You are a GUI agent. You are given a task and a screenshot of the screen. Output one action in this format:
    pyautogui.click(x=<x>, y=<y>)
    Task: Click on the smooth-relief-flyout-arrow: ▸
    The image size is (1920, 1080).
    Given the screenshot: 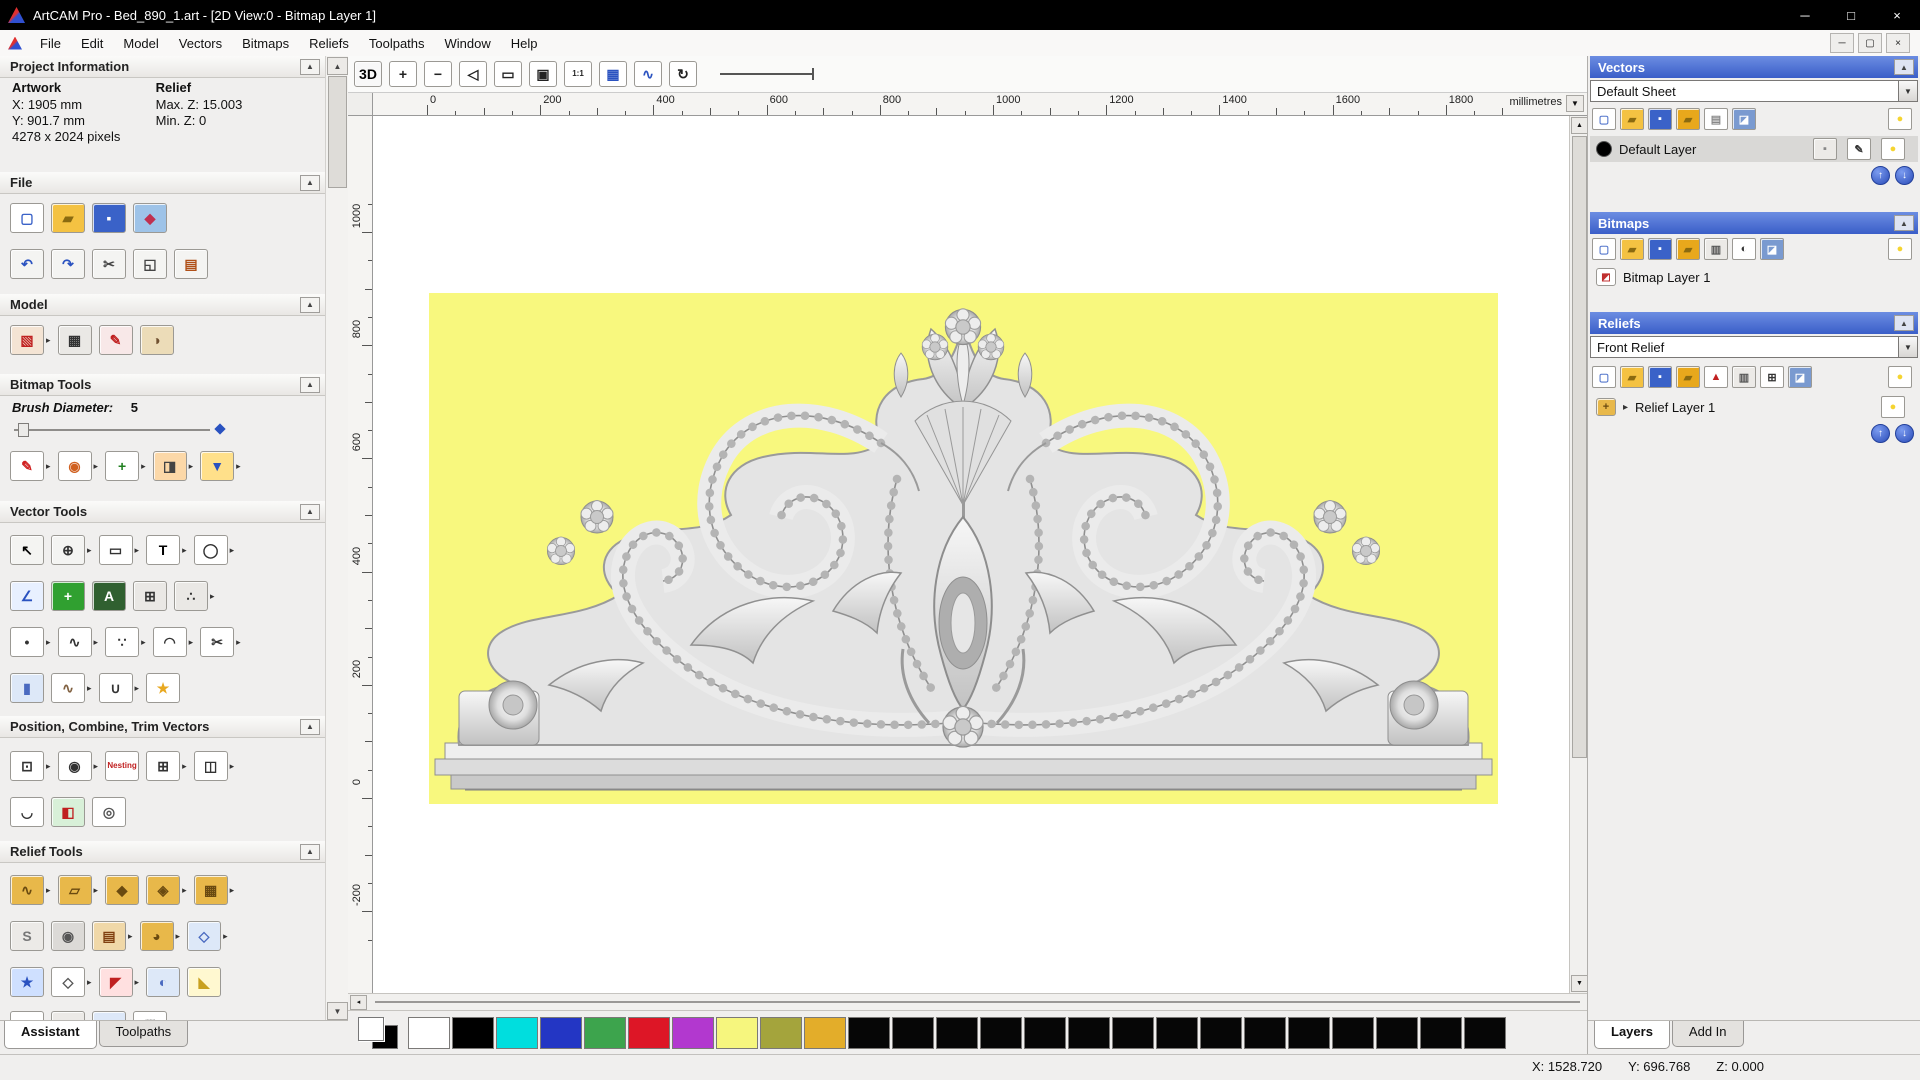 What is the action you would take?
    pyautogui.click(x=96, y=890)
    